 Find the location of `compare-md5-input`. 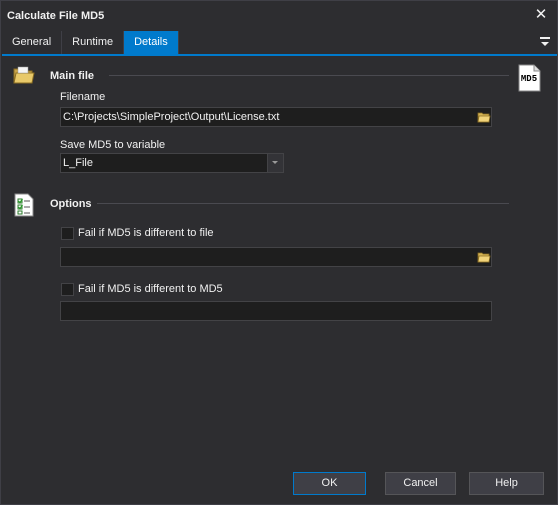

compare-md5-input is located at coordinates (276, 311).